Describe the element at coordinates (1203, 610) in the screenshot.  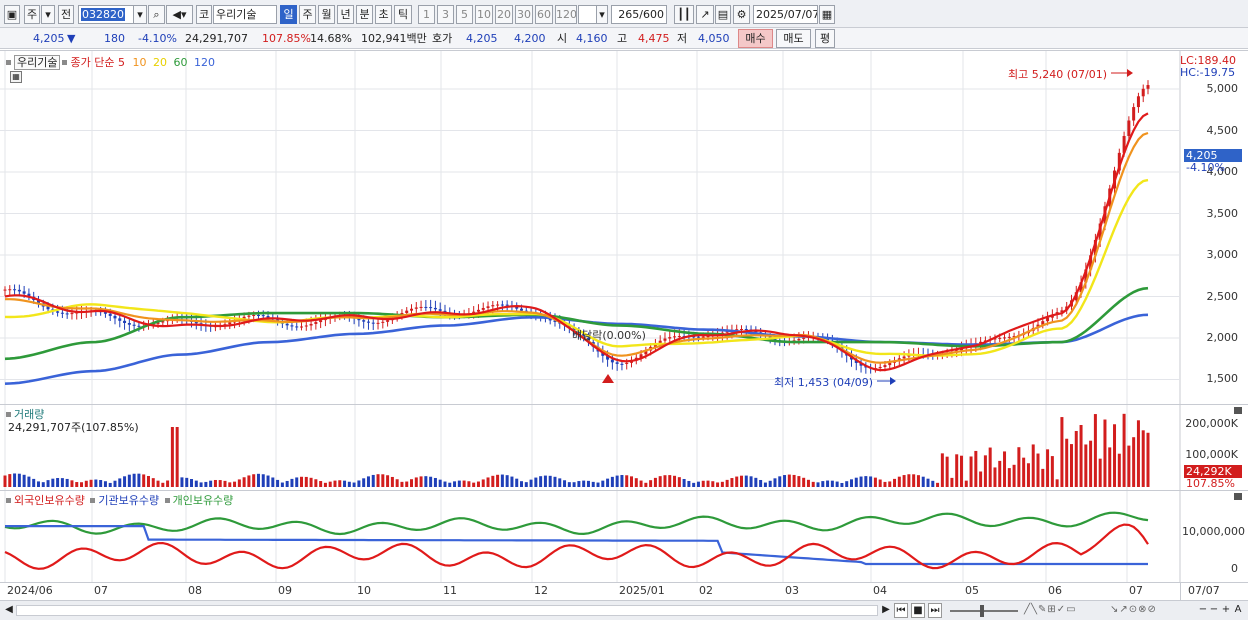
I see `zoom-out-icon: −` at that location.